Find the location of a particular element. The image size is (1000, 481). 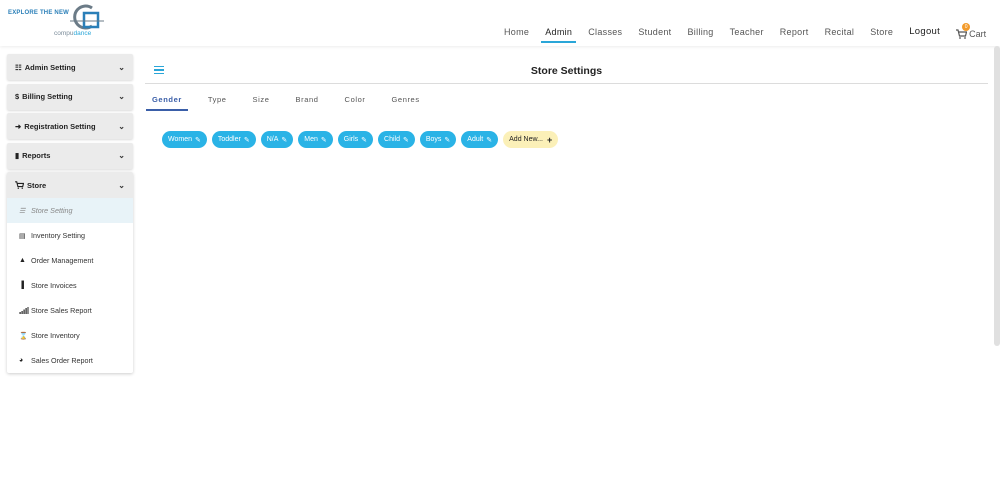

sidebar-item-label: Store Setting is located at coordinates (52, 210).